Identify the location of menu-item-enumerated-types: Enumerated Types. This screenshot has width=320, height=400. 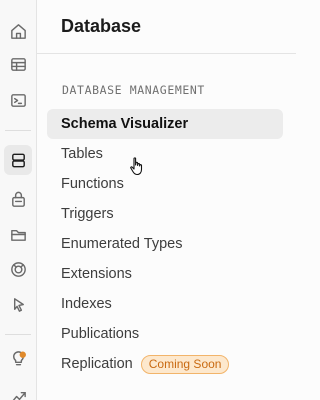
(165, 244).